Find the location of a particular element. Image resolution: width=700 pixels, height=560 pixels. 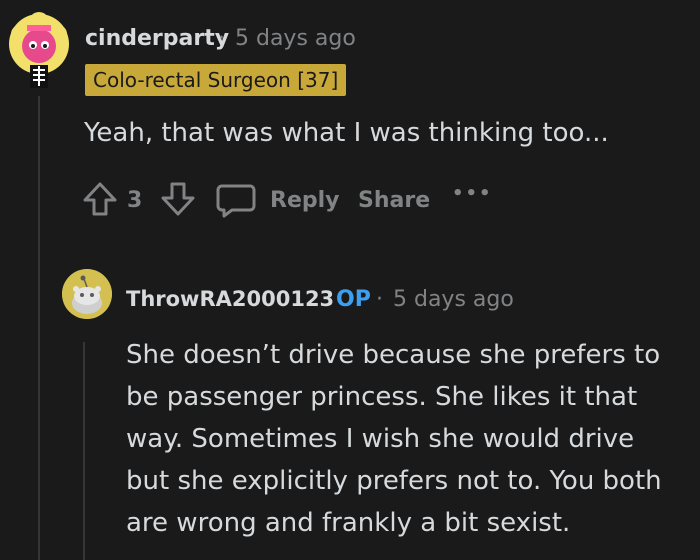

comment-body-line: She doesn’t drive because she prefers to is located at coordinates (393, 355).